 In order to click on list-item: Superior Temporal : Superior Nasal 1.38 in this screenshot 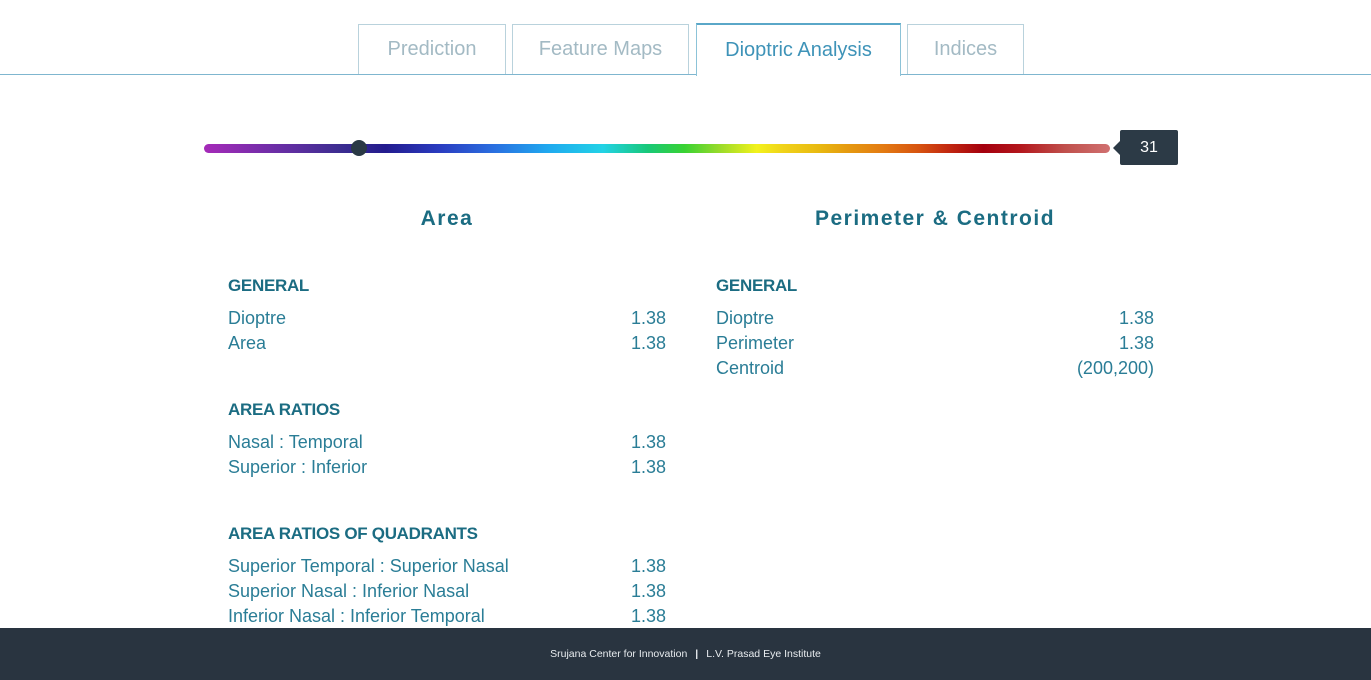, I will do `click(447, 567)`.